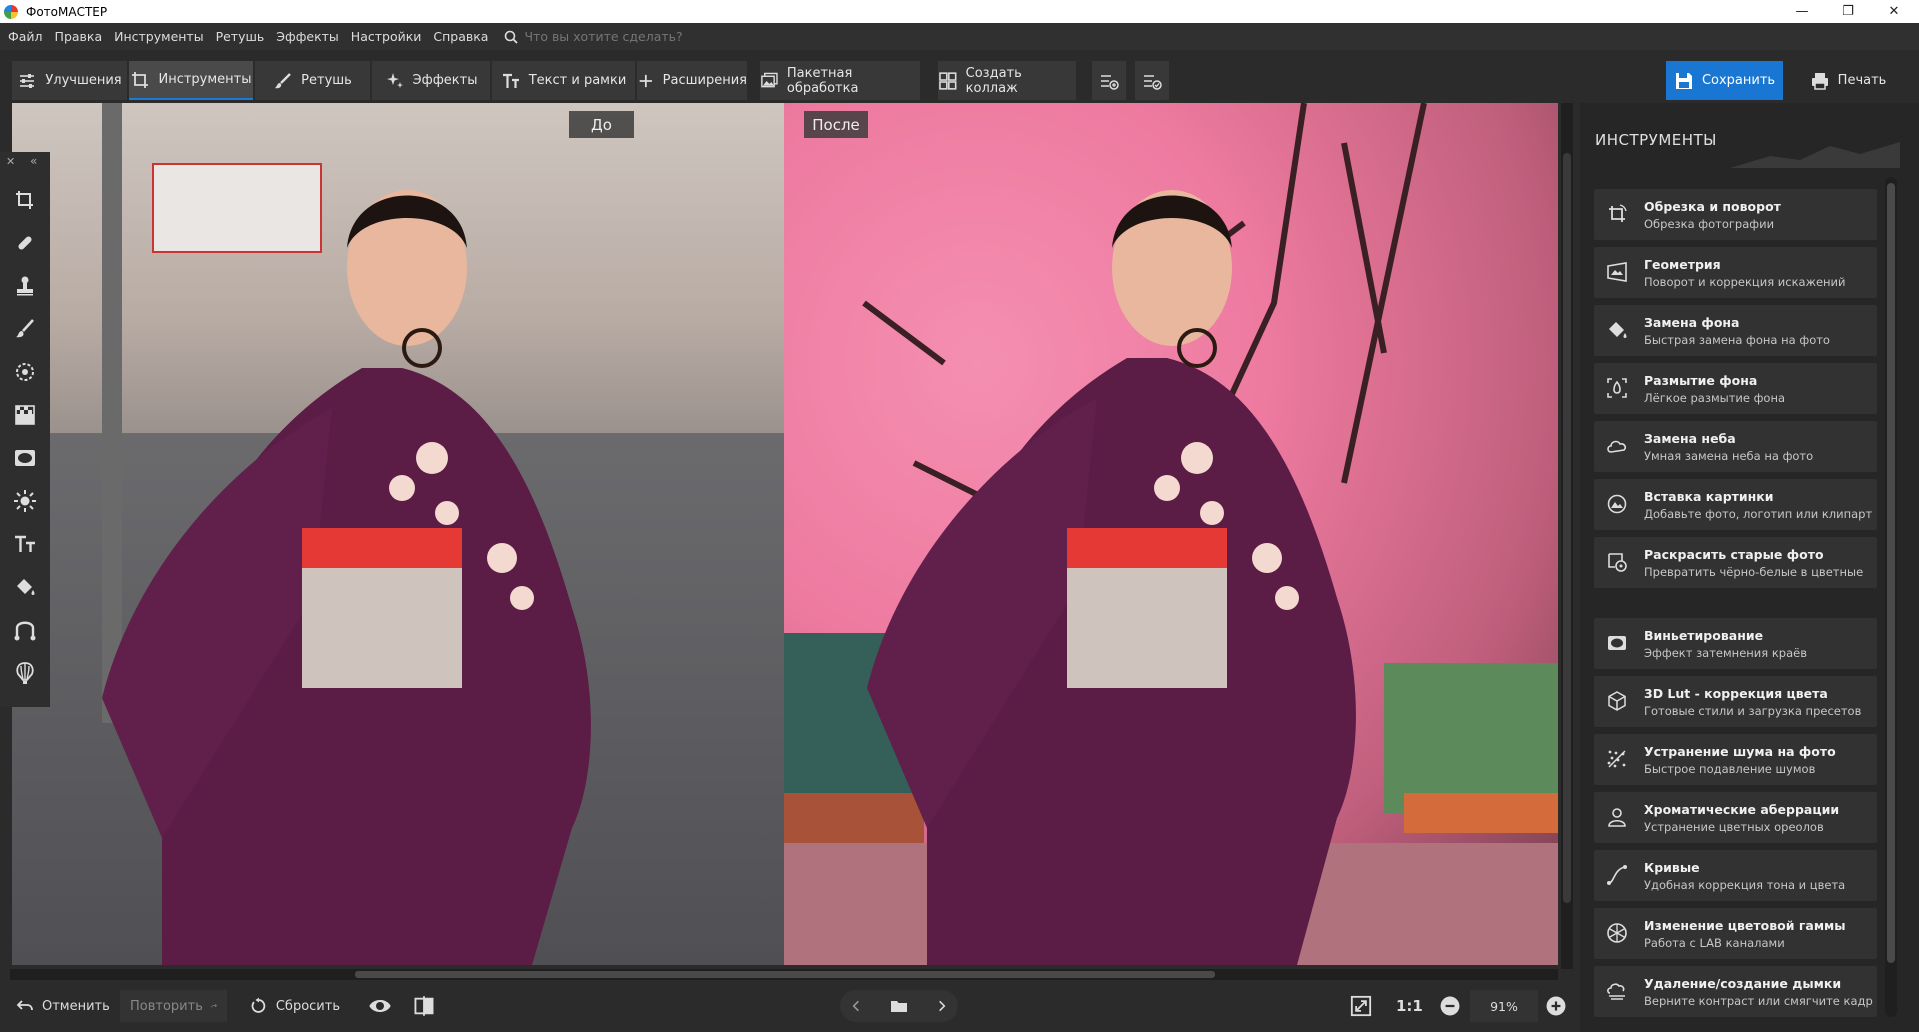 This screenshot has height=1032, width=1919. What do you see at coordinates (25, 329) in the screenshot?
I see `strip-brush-icon` at bounding box center [25, 329].